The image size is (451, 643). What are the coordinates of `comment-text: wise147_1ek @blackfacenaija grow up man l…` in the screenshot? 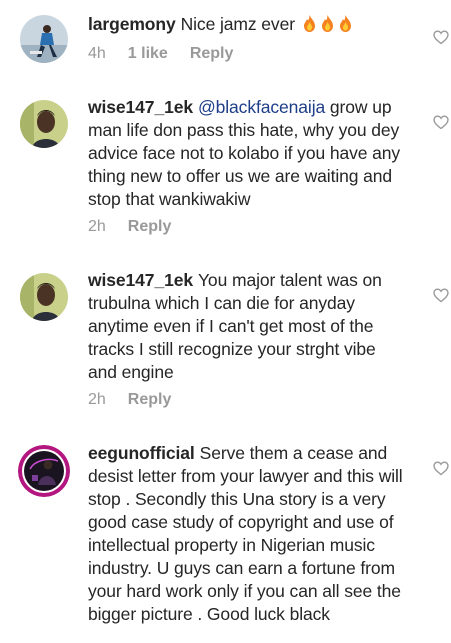 It's located at (248, 153).